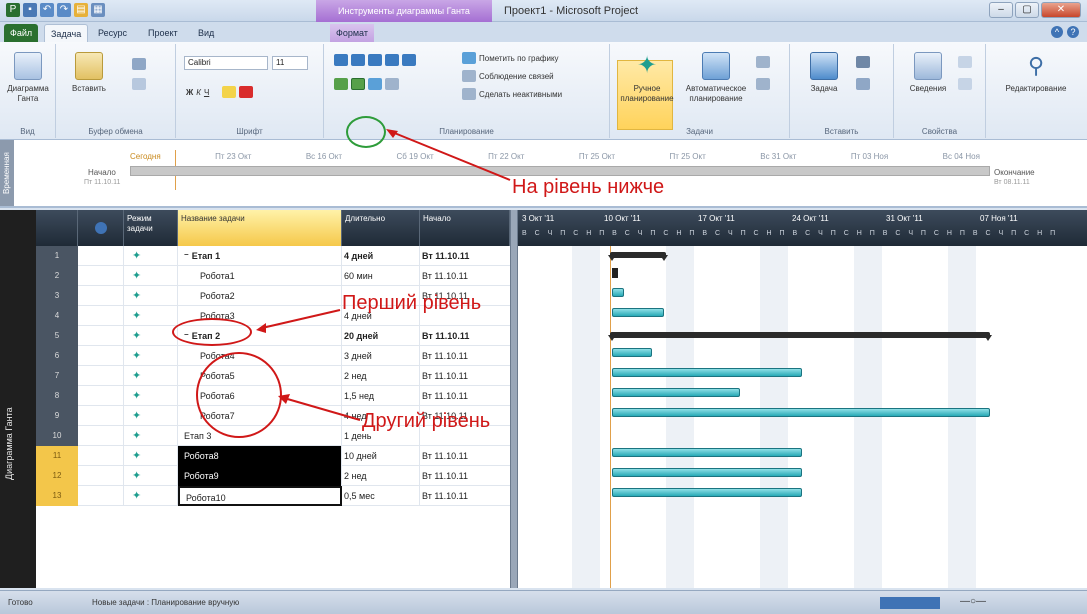  I want to click on editing-button: ⚲ Редактирование, so click(1036, 73).